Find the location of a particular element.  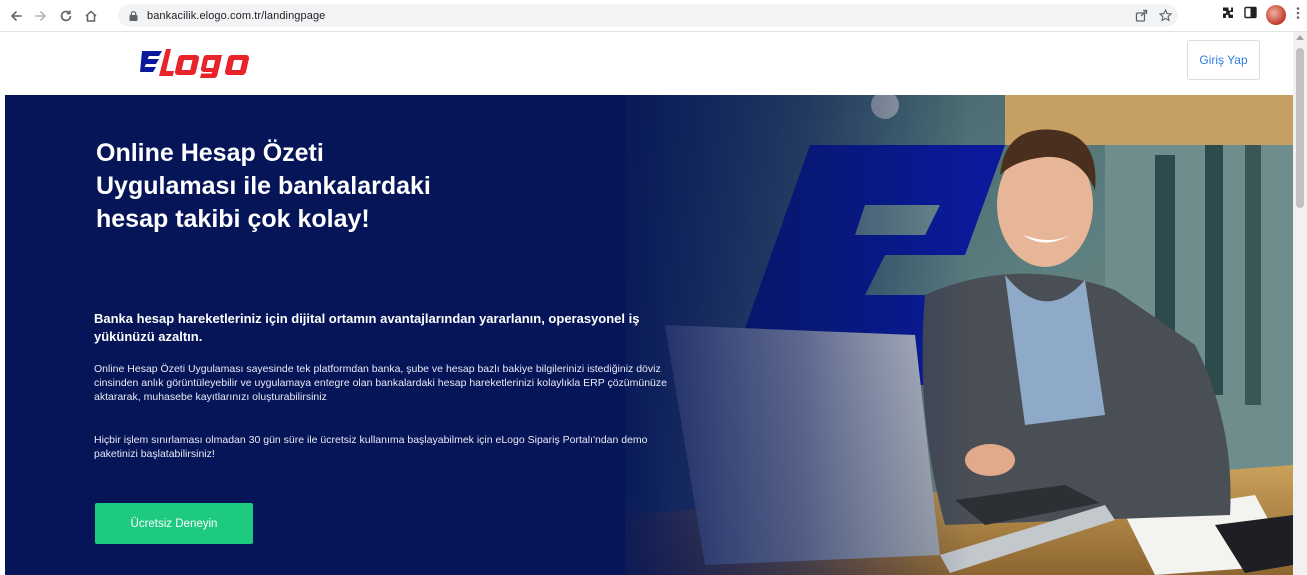

share-icon is located at coordinates (1141, 18).